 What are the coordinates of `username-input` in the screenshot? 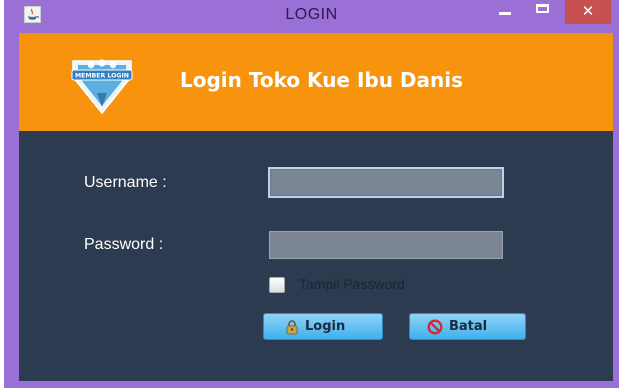 It's located at (386, 182).